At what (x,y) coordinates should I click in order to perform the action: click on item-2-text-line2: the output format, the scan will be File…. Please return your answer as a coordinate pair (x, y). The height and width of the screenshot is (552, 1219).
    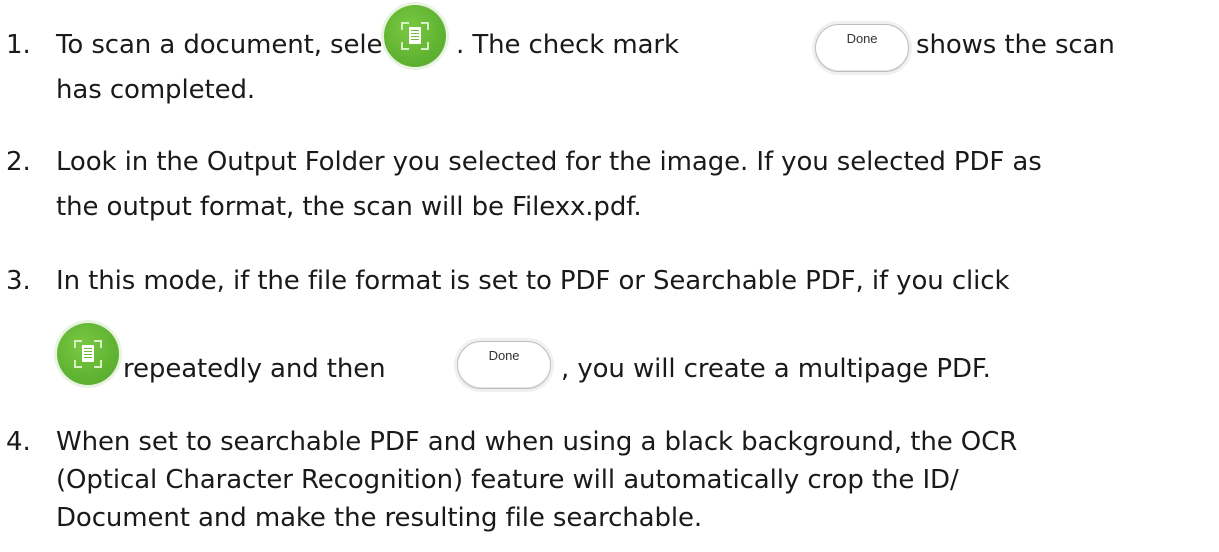
    Looking at the image, I should click on (349, 207).